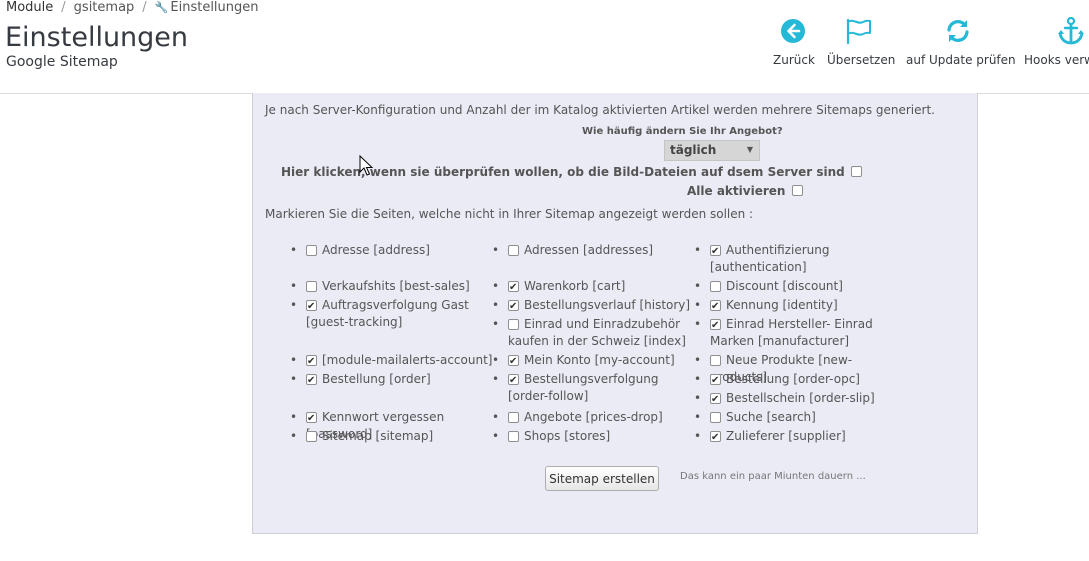 This screenshot has height=561, width=1089. What do you see at coordinates (589, 250) in the screenshot?
I see `page-label: Adressen [addresses]` at bounding box center [589, 250].